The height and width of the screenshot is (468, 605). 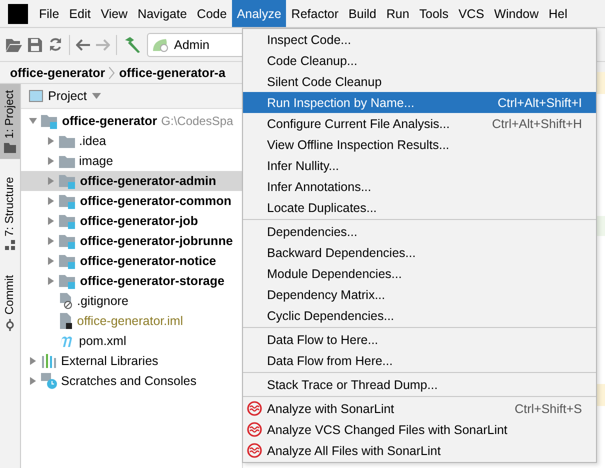 I want to click on breadcrumb-item: office-generator-a, so click(x=172, y=73).